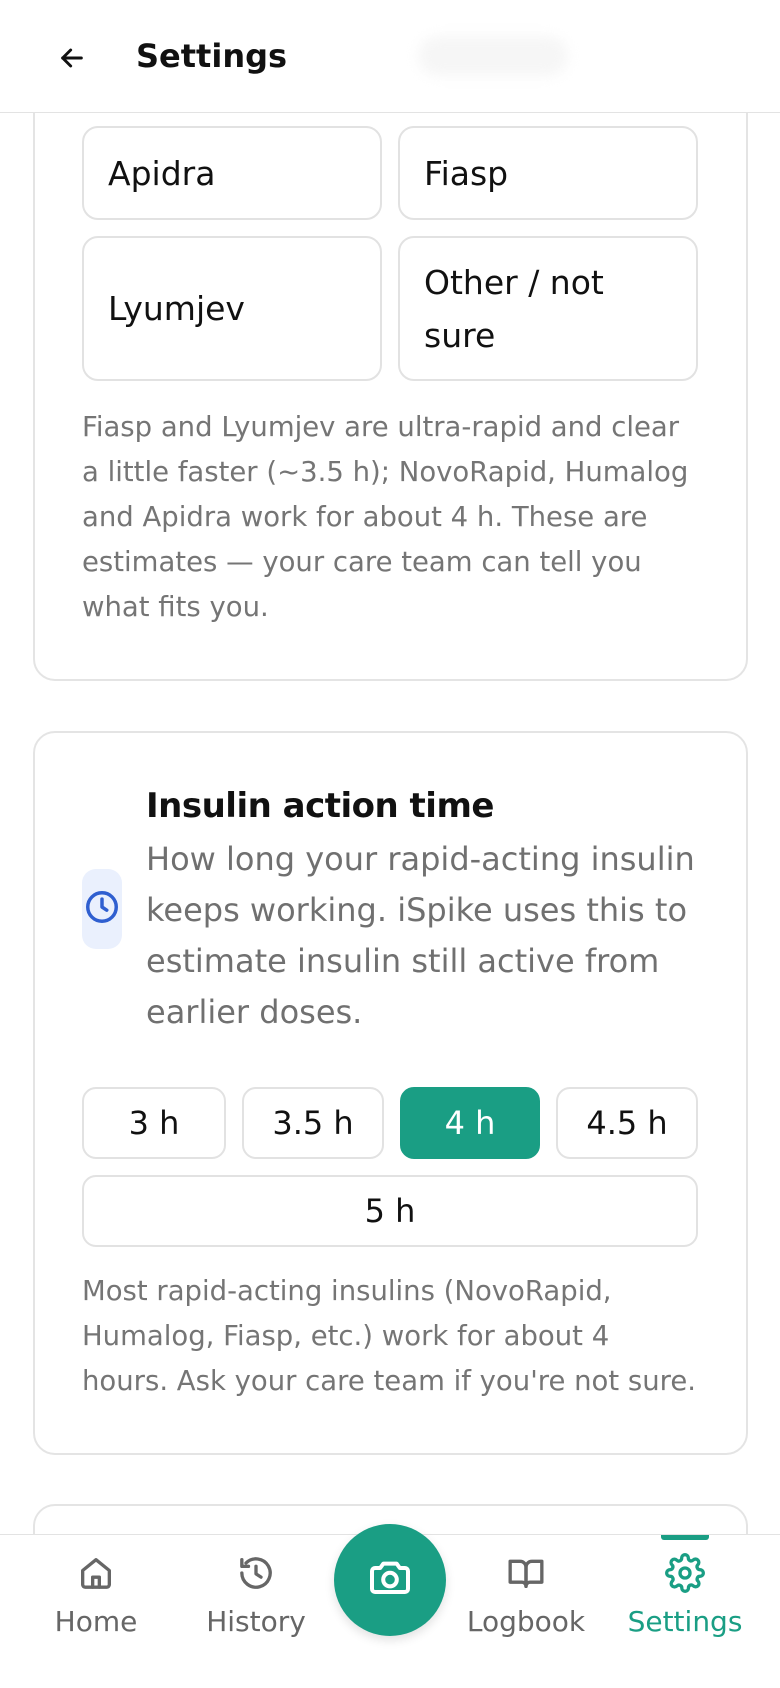 Image resolution: width=780 pixels, height=1688 pixels. I want to click on duration-option-3-5h: 3.5 h, so click(313, 1123).